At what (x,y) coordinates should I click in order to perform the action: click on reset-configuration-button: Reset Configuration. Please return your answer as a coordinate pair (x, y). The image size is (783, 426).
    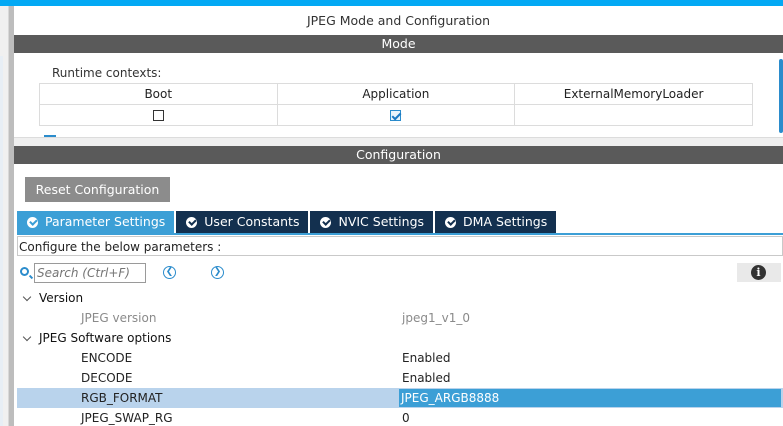
    Looking at the image, I should click on (97, 189).